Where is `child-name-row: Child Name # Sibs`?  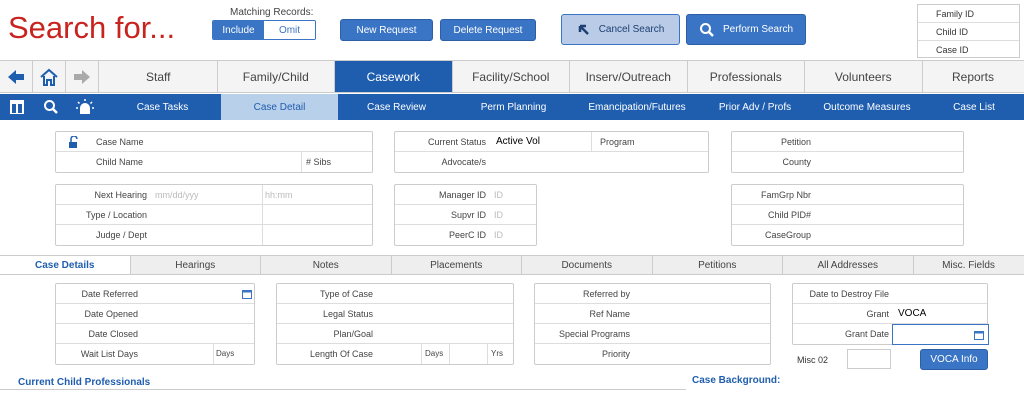
child-name-row: Child Name # Sibs is located at coordinates (214, 162).